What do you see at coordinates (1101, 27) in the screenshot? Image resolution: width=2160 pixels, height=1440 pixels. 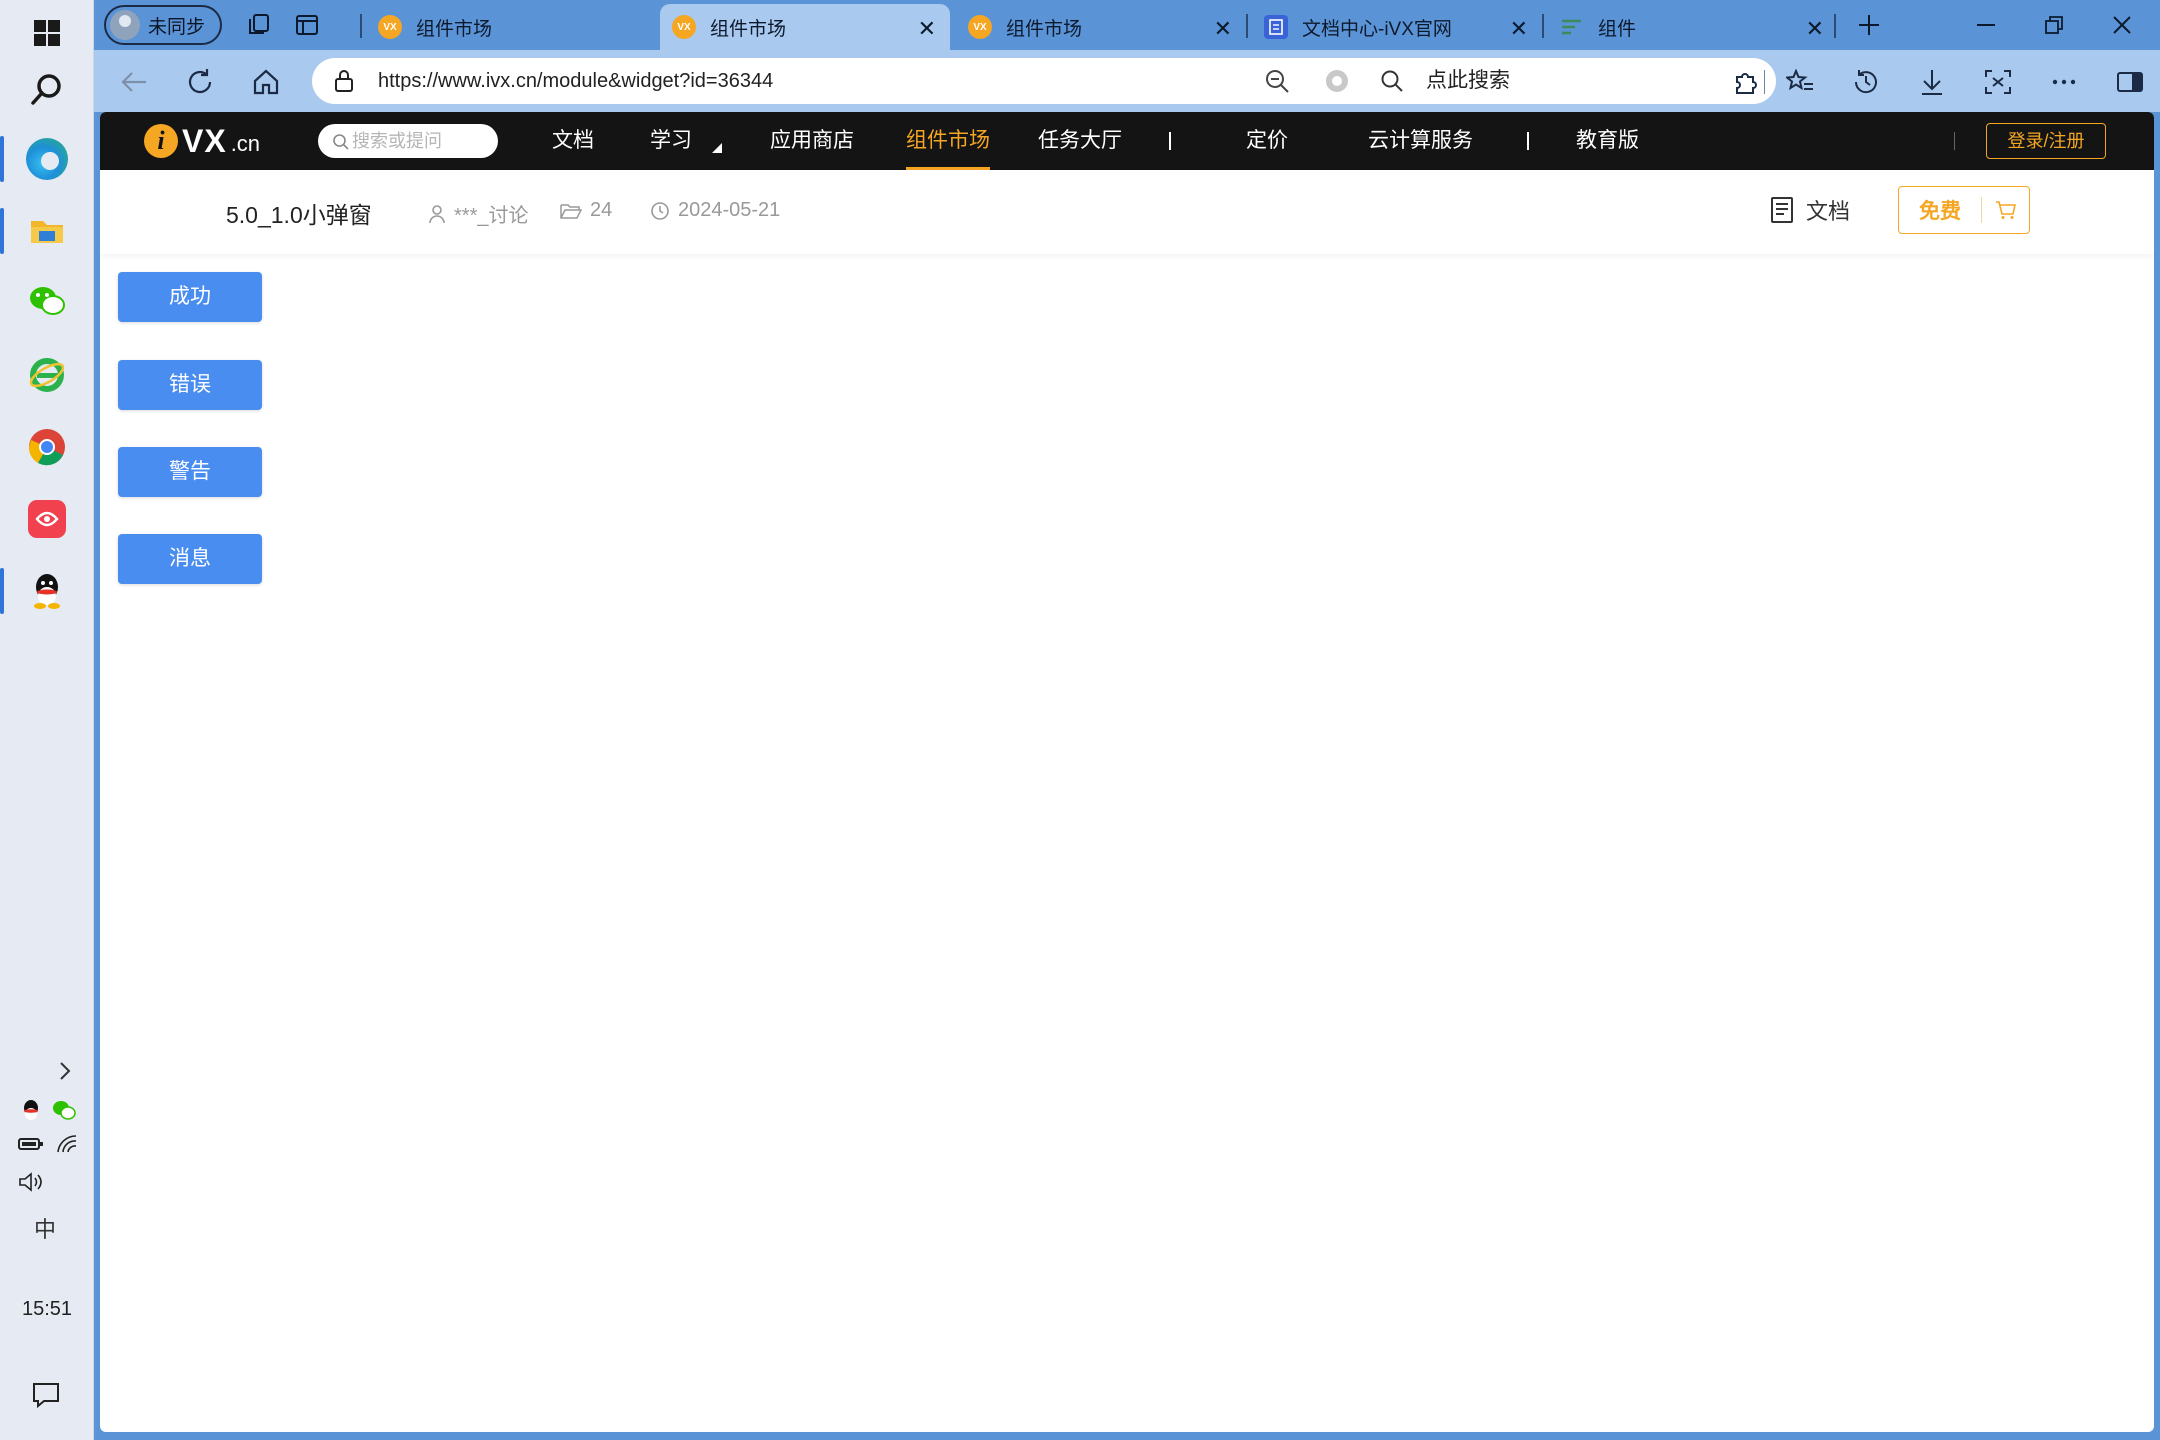 I see `browser-tab-3: VX 组件市场 ✕` at bounding box center [1101, 27].